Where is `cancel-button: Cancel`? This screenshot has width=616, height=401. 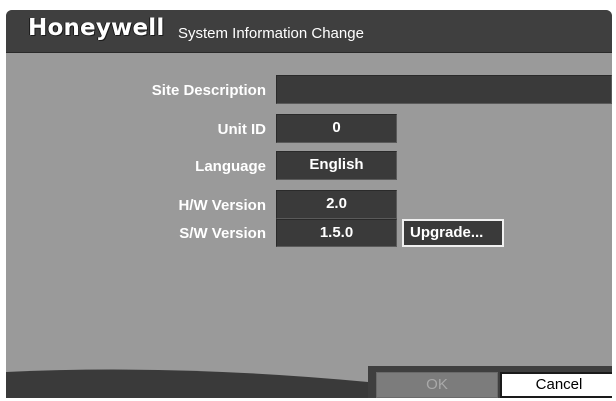 cancel-button: Cancel is located at coordinates (556, 385).